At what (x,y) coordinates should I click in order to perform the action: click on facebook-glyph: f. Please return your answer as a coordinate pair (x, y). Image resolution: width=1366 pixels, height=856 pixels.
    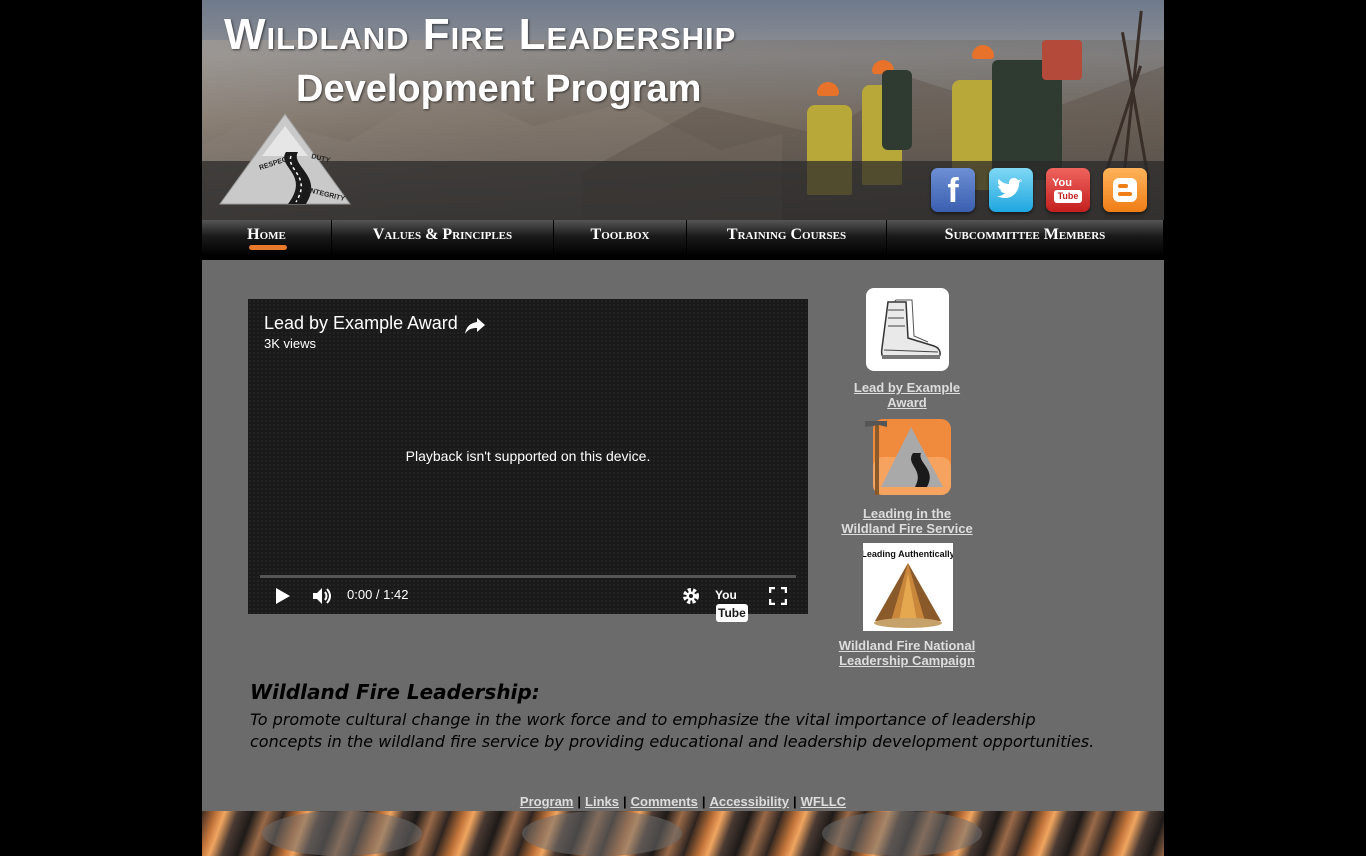
    Looking at the image, I should click on (953, 191).